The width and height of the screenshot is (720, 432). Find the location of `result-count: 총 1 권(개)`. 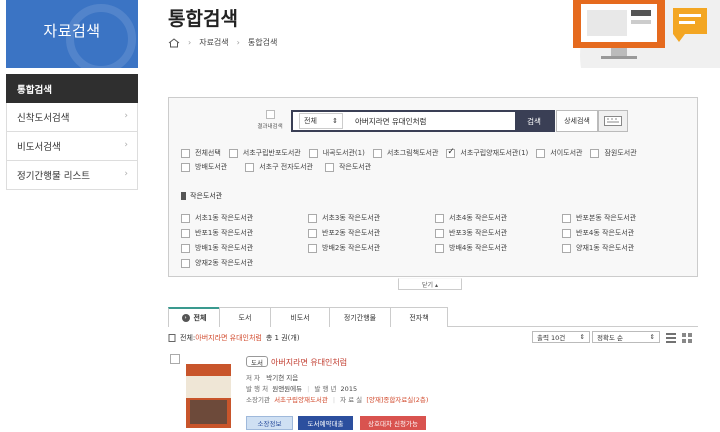

result-count: 총 1 권(개) is located at coordinates (282, 338).